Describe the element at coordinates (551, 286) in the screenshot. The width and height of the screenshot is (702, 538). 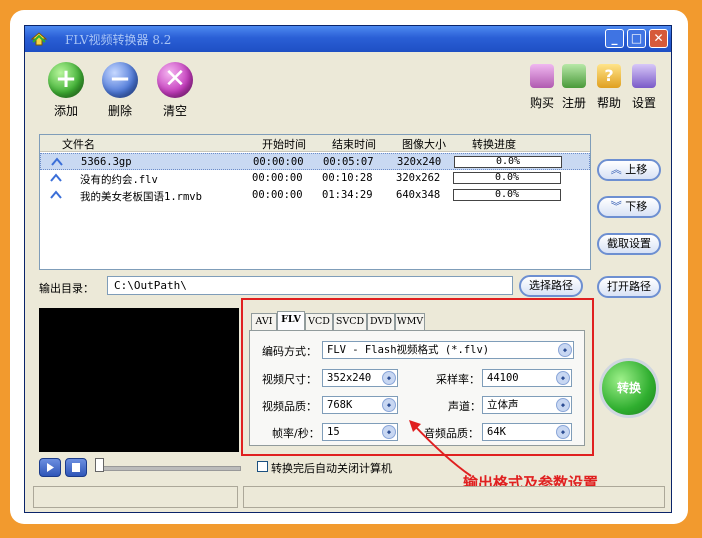
I see `choose-path-button: 选择路径` at that location.